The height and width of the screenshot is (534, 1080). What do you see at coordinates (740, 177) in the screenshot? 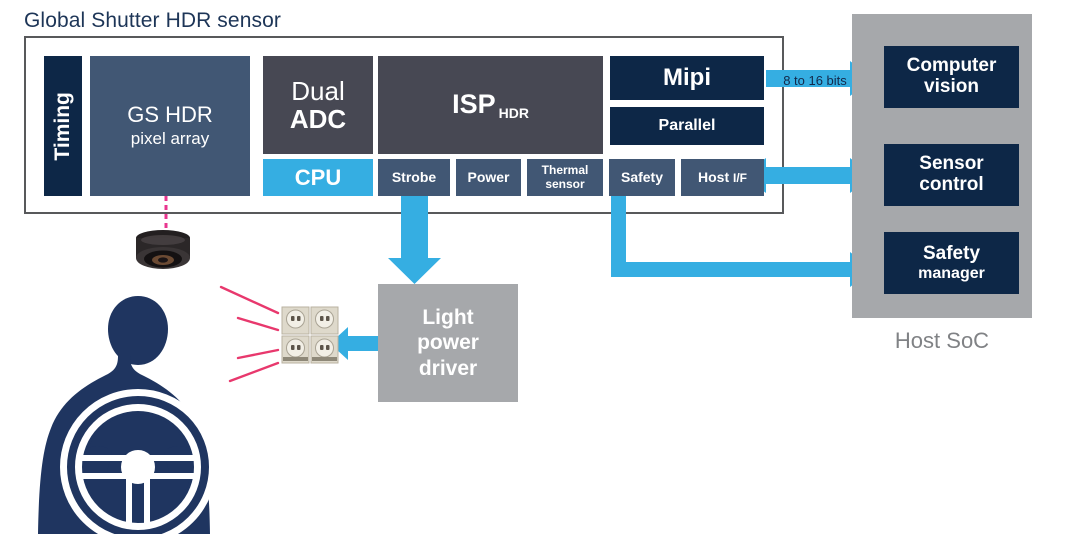
I see `hostif-label-small: I/F` at bounding box center [740, 177].